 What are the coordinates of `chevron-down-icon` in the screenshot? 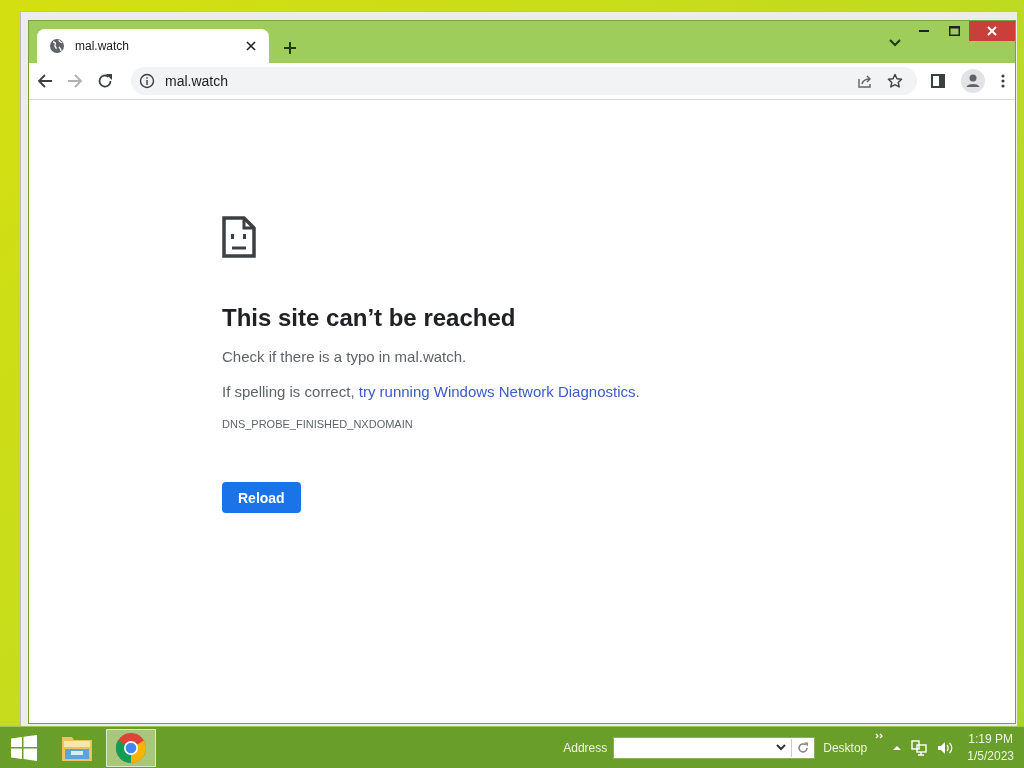 It's located at (895, 43).